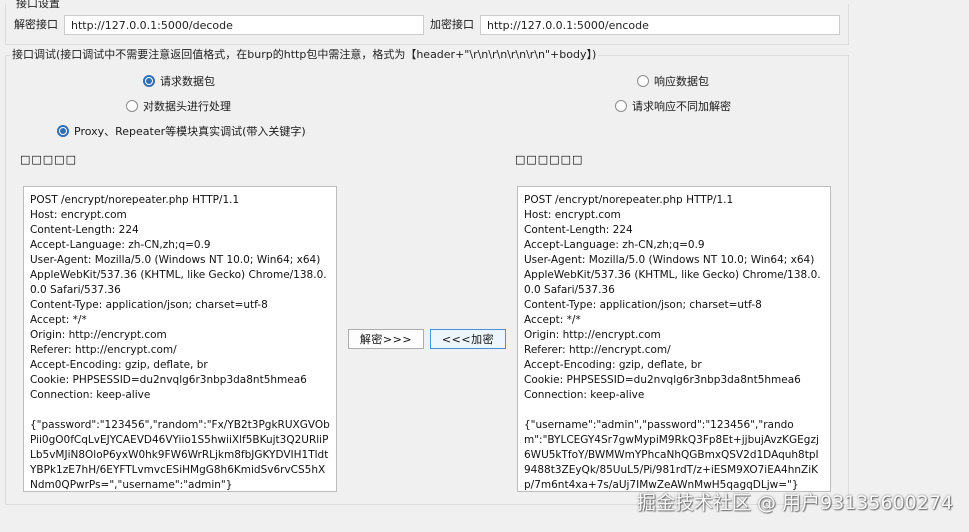 This screenshot has width=969, height=532. What do you see at coordinates (386, 339) in the screenshot?
I see `decrypt-button: 解密>>>` at bounding box center [386, 339].